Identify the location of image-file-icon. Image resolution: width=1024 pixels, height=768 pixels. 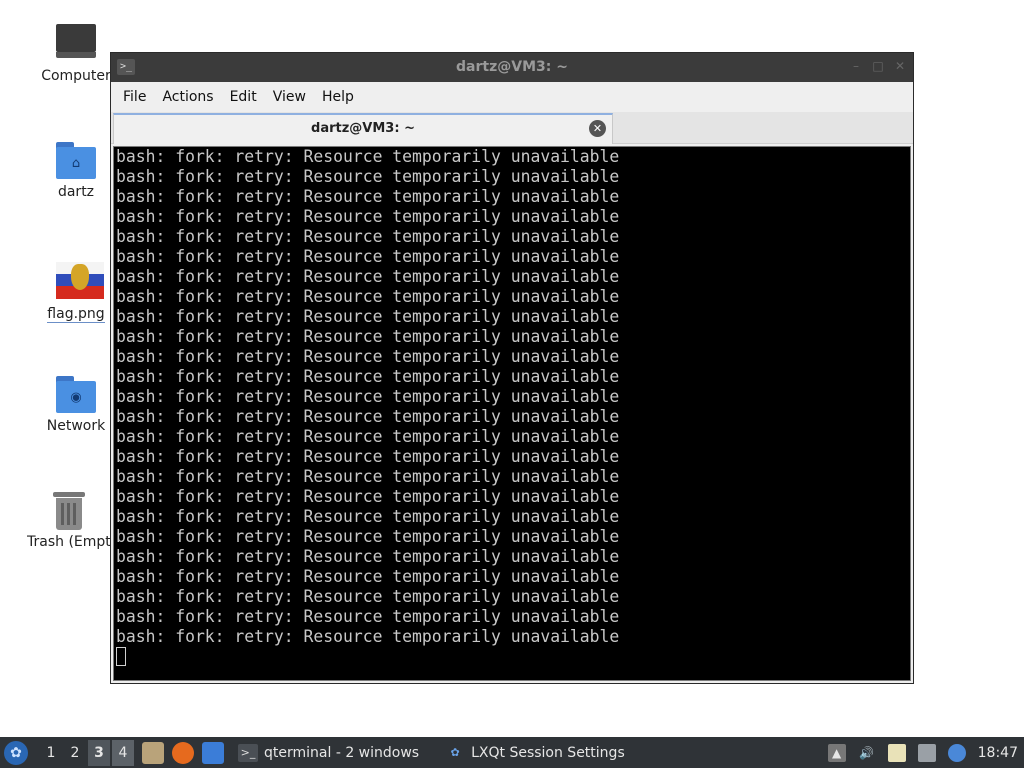
(79, 282).